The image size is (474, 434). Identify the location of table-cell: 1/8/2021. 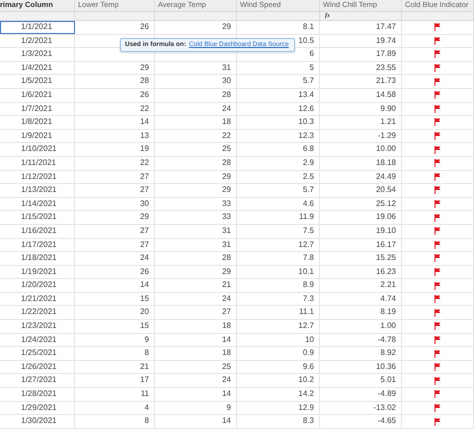
(37, 122).